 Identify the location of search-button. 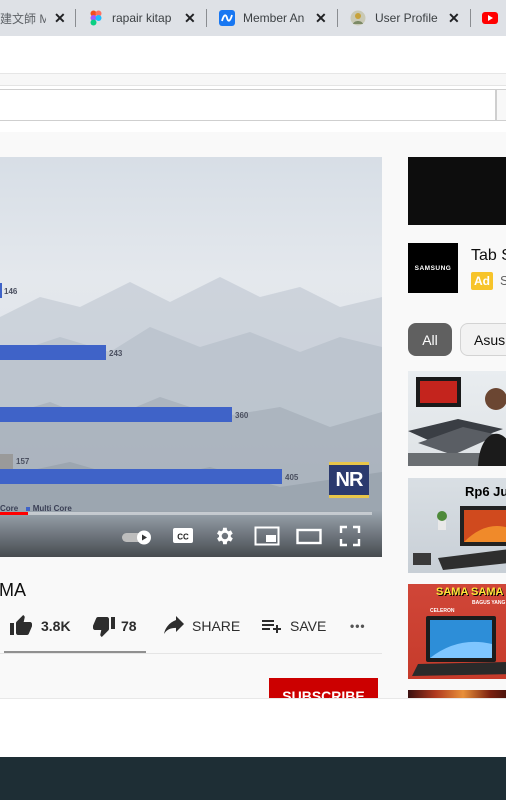
(501, 105).